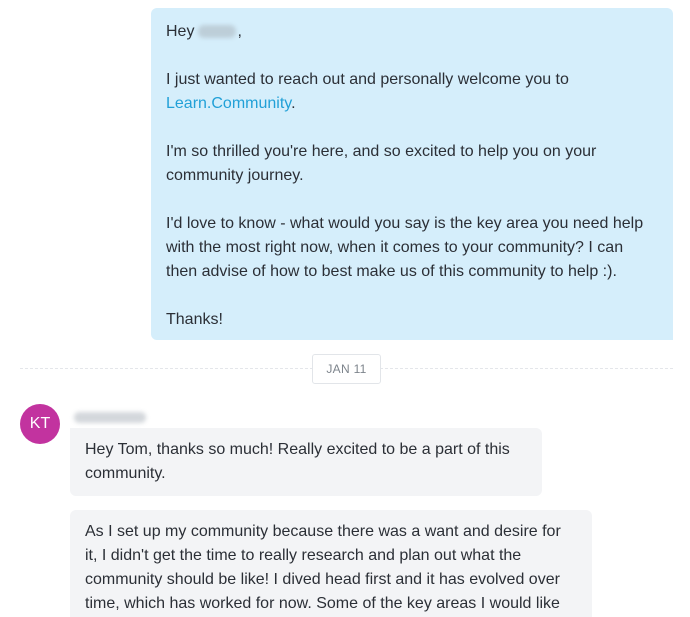 The height and width of the screenshot is (617, 690). What do you see at coordinates (228, 103) in the screenshot?
I see `community-link: Learn.Community` at bounding box center [228, 103].